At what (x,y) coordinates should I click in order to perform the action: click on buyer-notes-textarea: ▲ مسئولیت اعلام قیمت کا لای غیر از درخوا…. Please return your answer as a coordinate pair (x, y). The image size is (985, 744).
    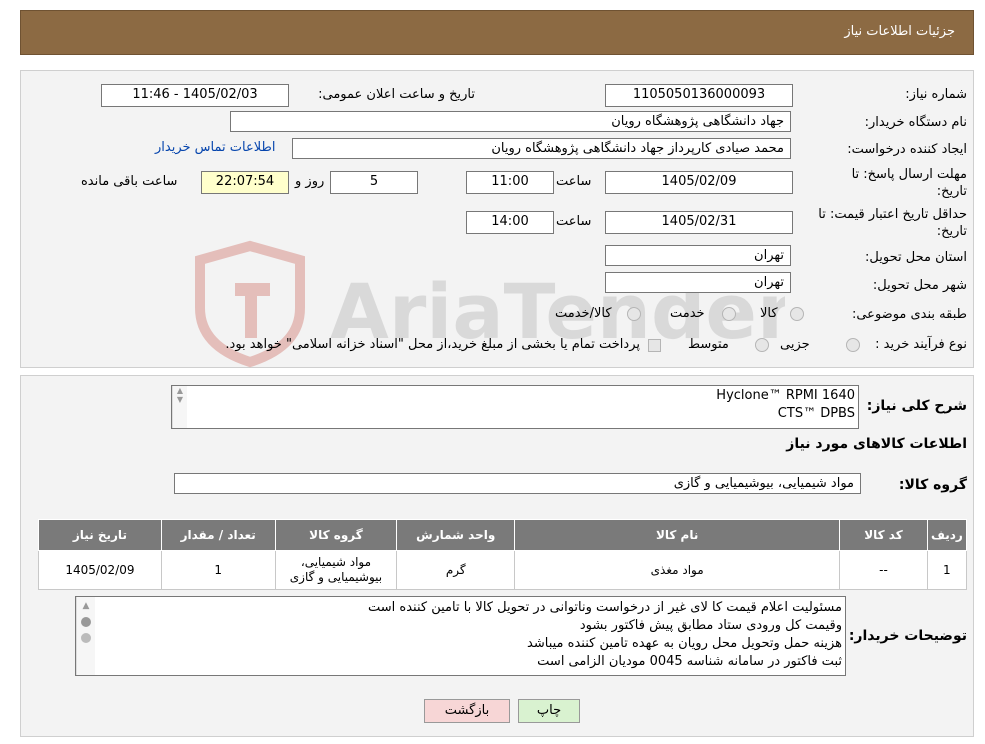
    Looking at the image, I should click on (460, 636).